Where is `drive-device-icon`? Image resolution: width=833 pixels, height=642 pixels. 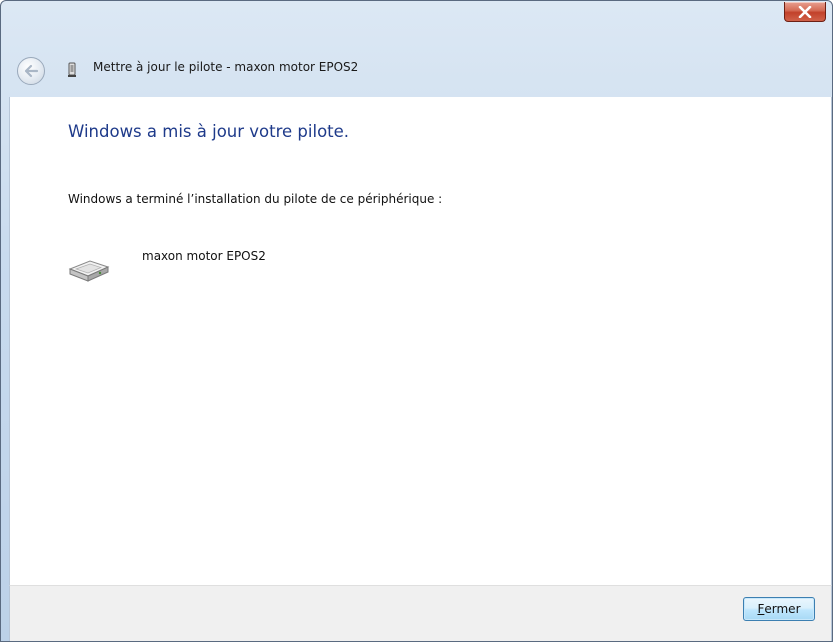
drive-device-icon is located at coordinates (89, 271).